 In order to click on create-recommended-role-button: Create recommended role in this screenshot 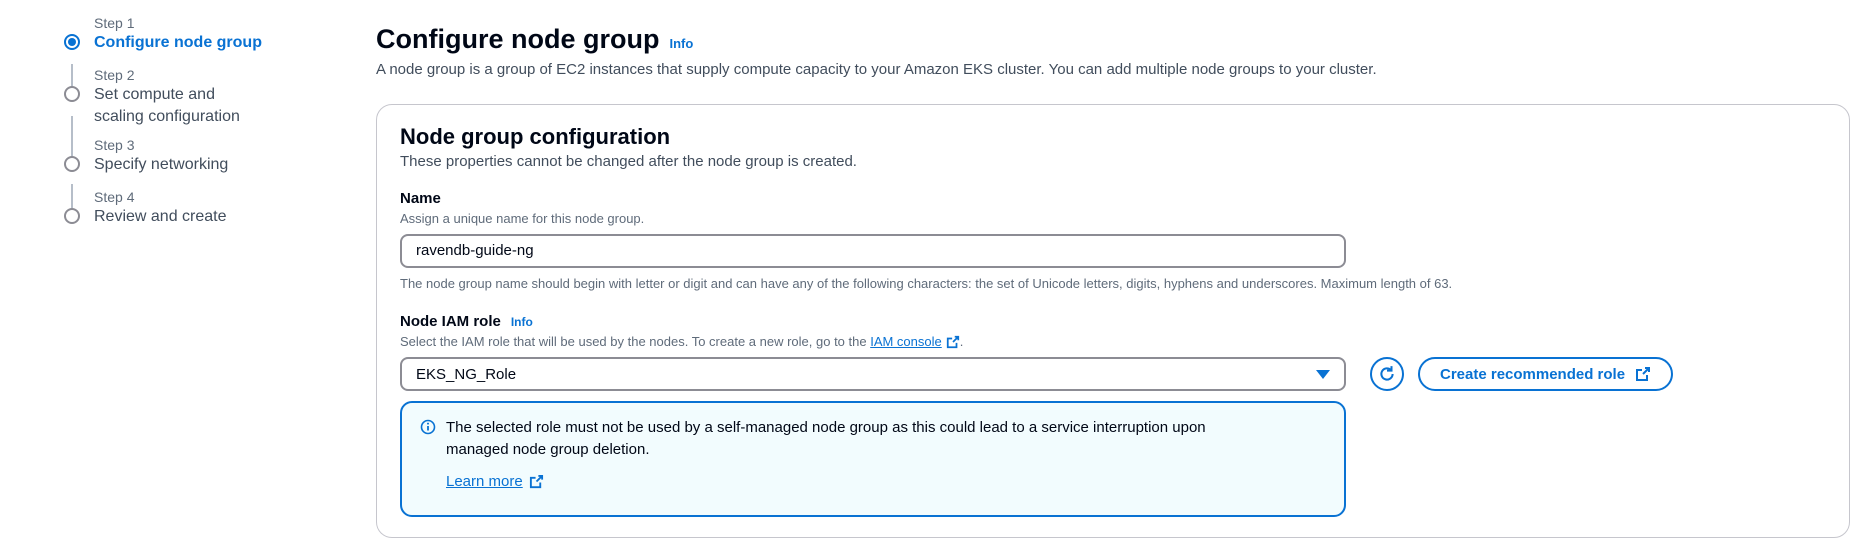, I will do `click(1546, 374)`.